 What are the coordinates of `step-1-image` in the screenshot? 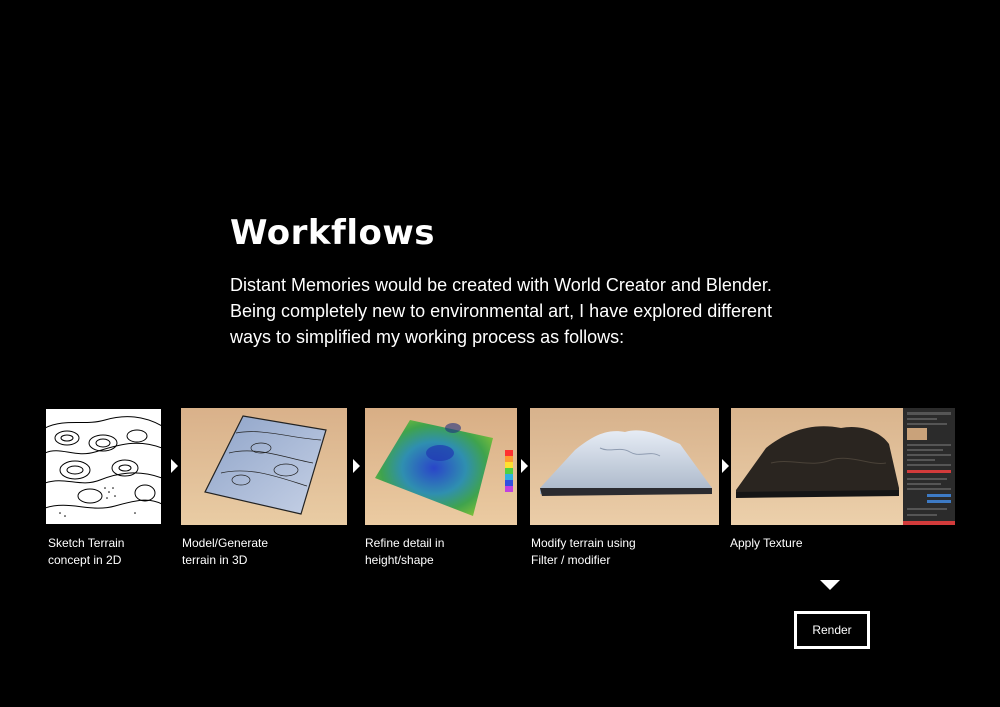 It's located at (103, 466).